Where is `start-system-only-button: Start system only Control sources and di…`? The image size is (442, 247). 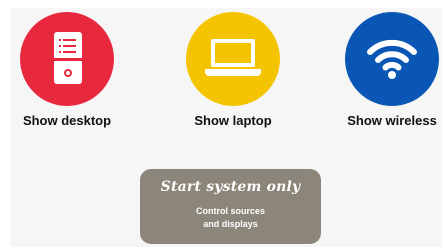 start-system-only-button: Start system only Control sources and di… is located at coordinates (230, 206).